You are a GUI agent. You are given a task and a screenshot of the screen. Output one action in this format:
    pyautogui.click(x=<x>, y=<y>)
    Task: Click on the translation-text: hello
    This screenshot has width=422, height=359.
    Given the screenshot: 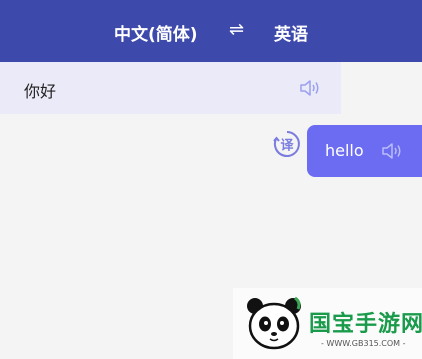 What is the action you would take?
    pyautogui.click(x=344, y=150)
    